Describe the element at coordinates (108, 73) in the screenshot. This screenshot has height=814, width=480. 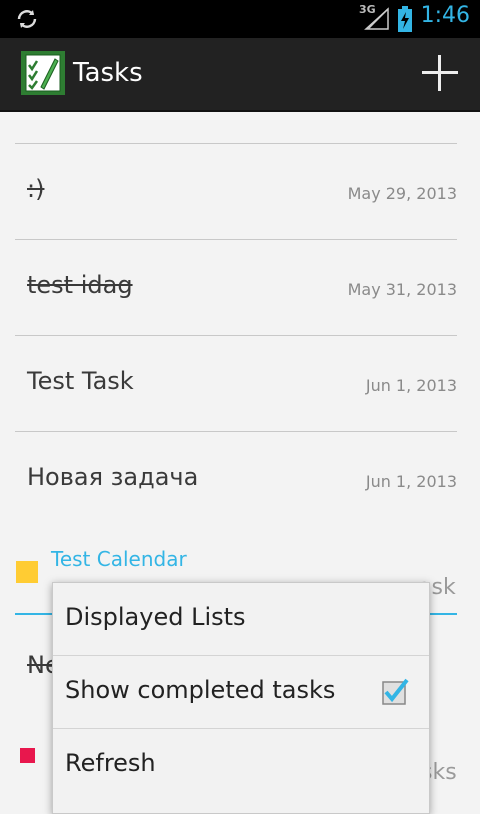
I see `page-title: Tasks` at that location.